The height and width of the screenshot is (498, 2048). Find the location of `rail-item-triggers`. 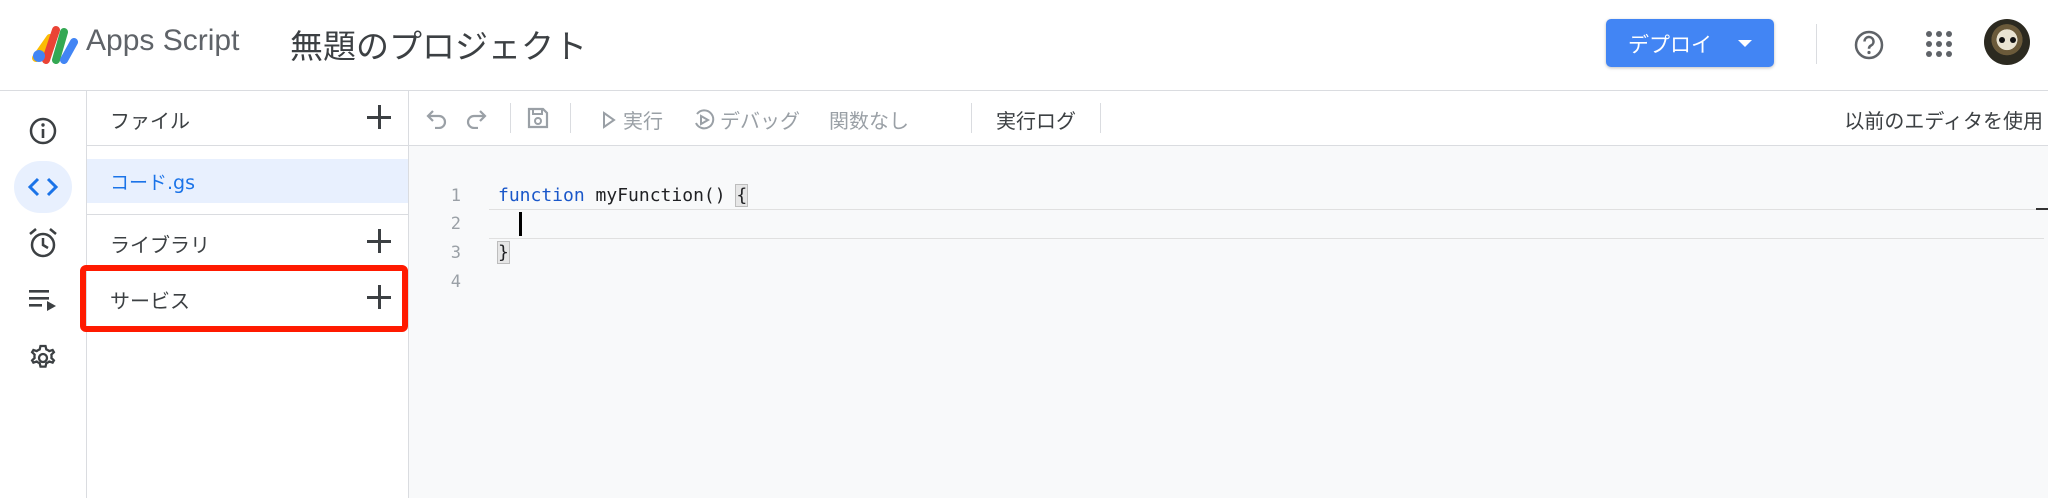

rail-item-triggers is located at coordinates (43, 243).